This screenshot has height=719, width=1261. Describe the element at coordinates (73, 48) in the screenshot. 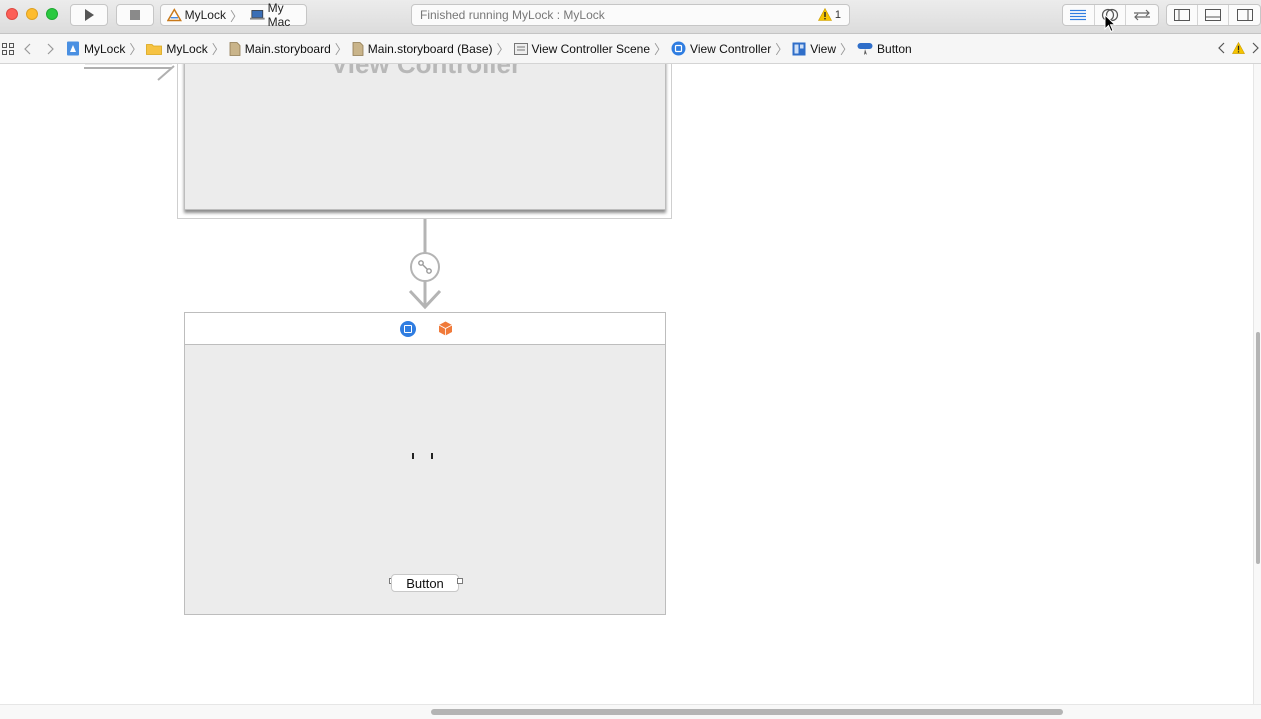

I see `project-icon` at that location.